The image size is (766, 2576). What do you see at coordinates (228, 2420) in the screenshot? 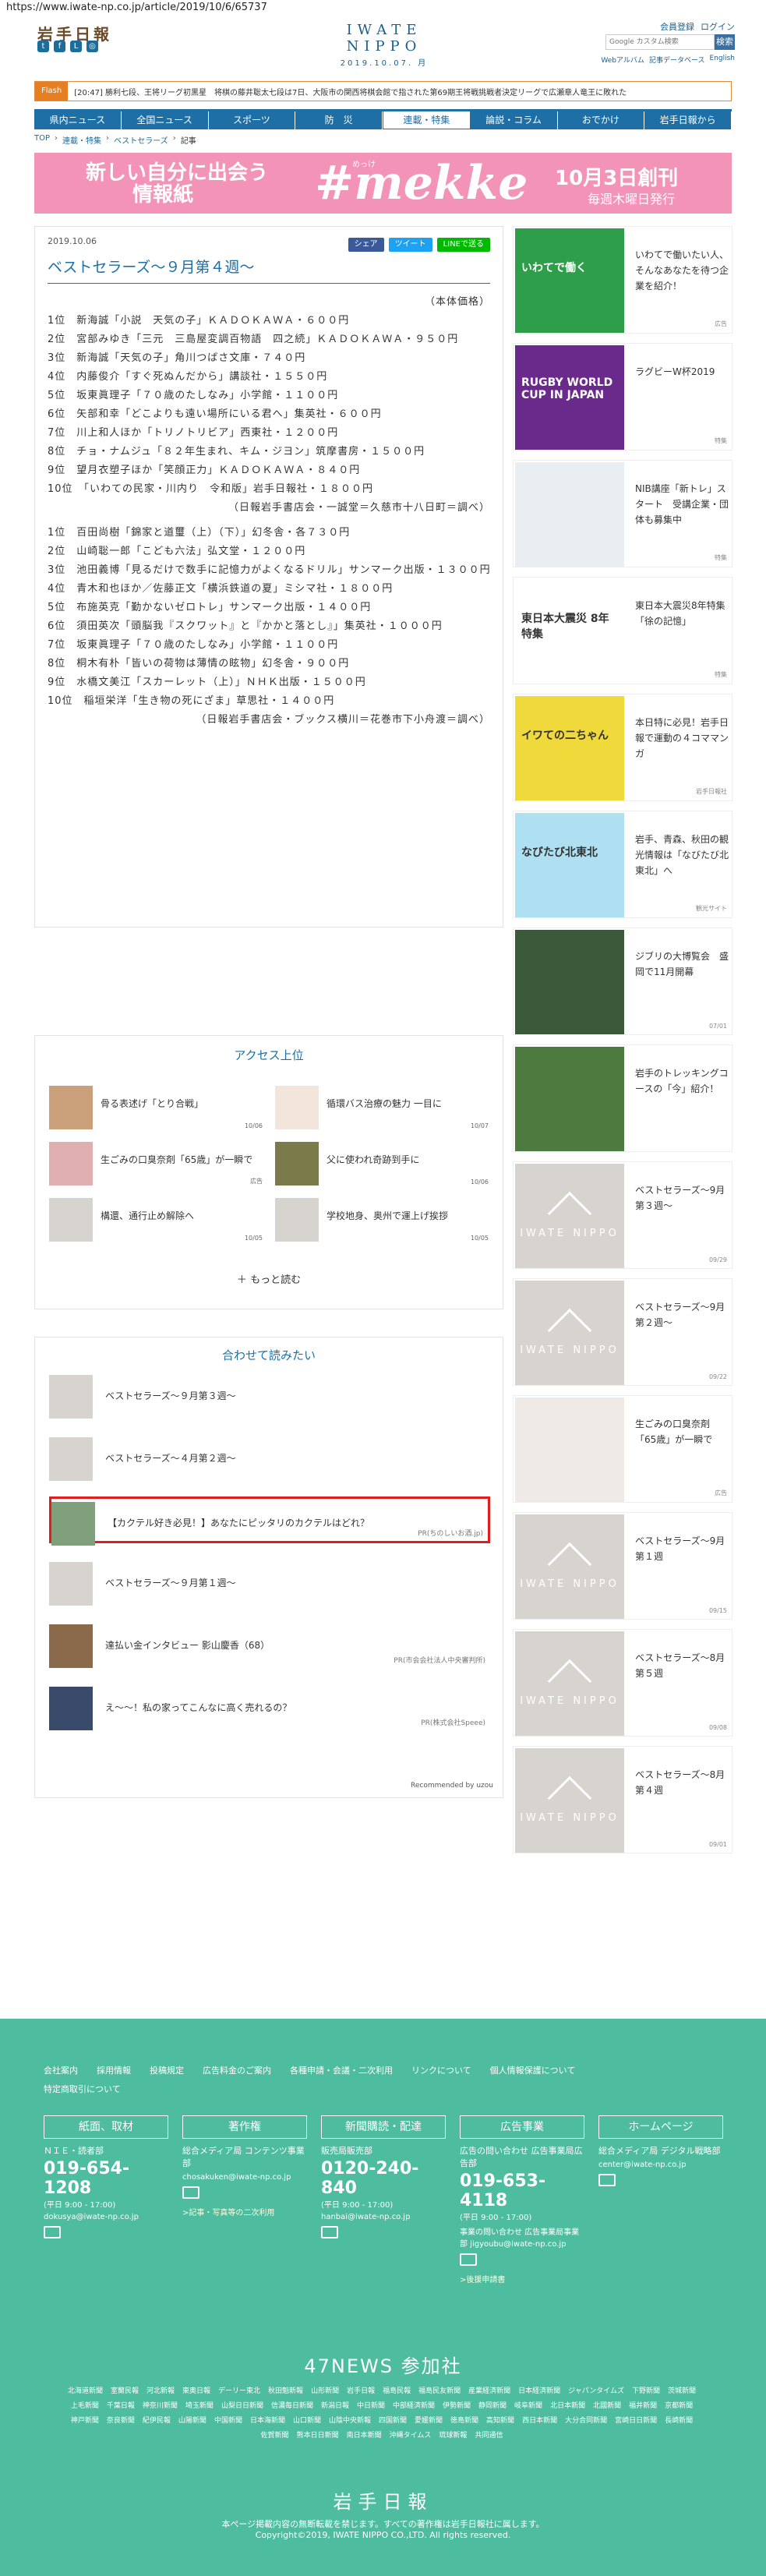
I see `paper-link: 中国新聞` at bounding box center [228, 2420].